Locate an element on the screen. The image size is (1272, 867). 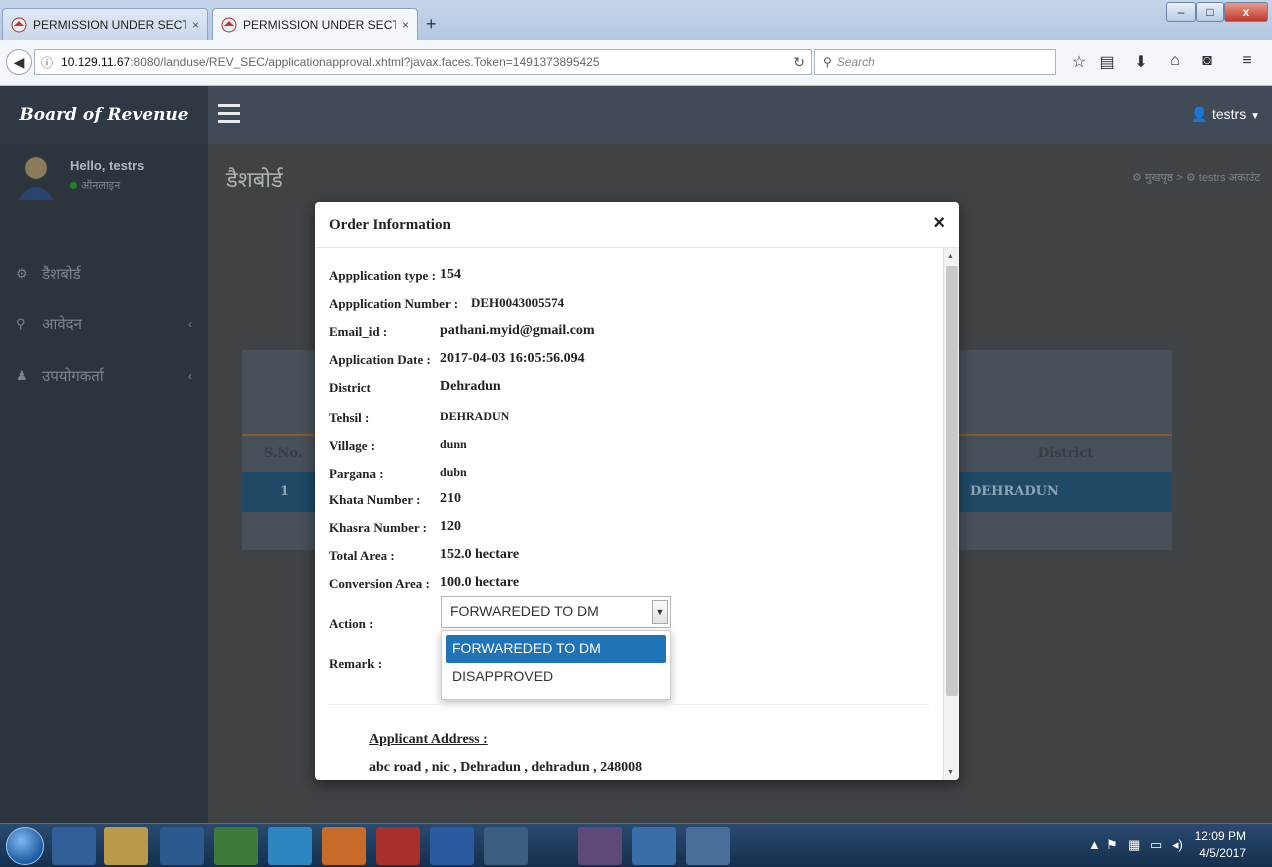
browser-tab-2: PERMISSION UNDER SECTI... × is located at coordinates (315, 24).